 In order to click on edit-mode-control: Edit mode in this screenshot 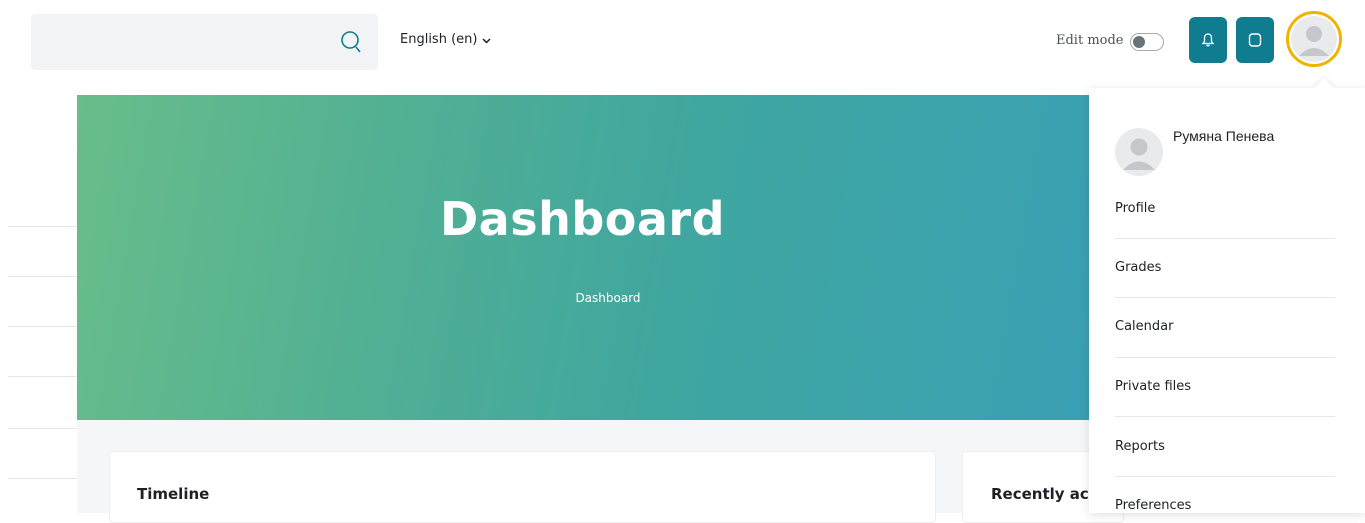, I will do `click(1110, 40)`.